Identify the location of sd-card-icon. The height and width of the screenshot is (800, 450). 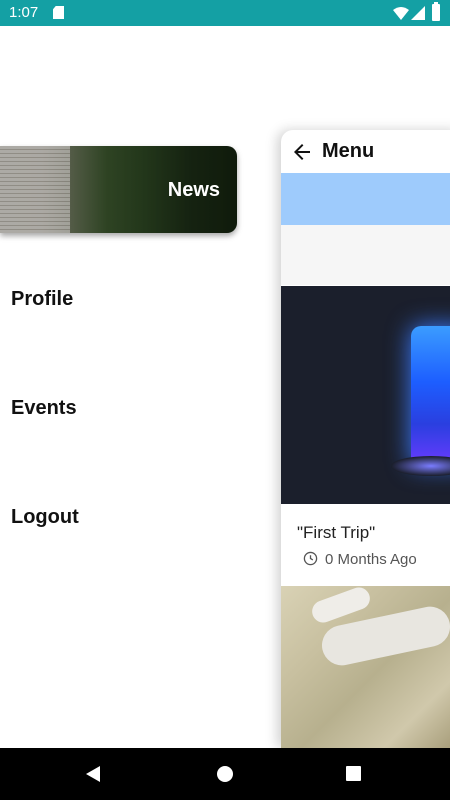
(58, 12).